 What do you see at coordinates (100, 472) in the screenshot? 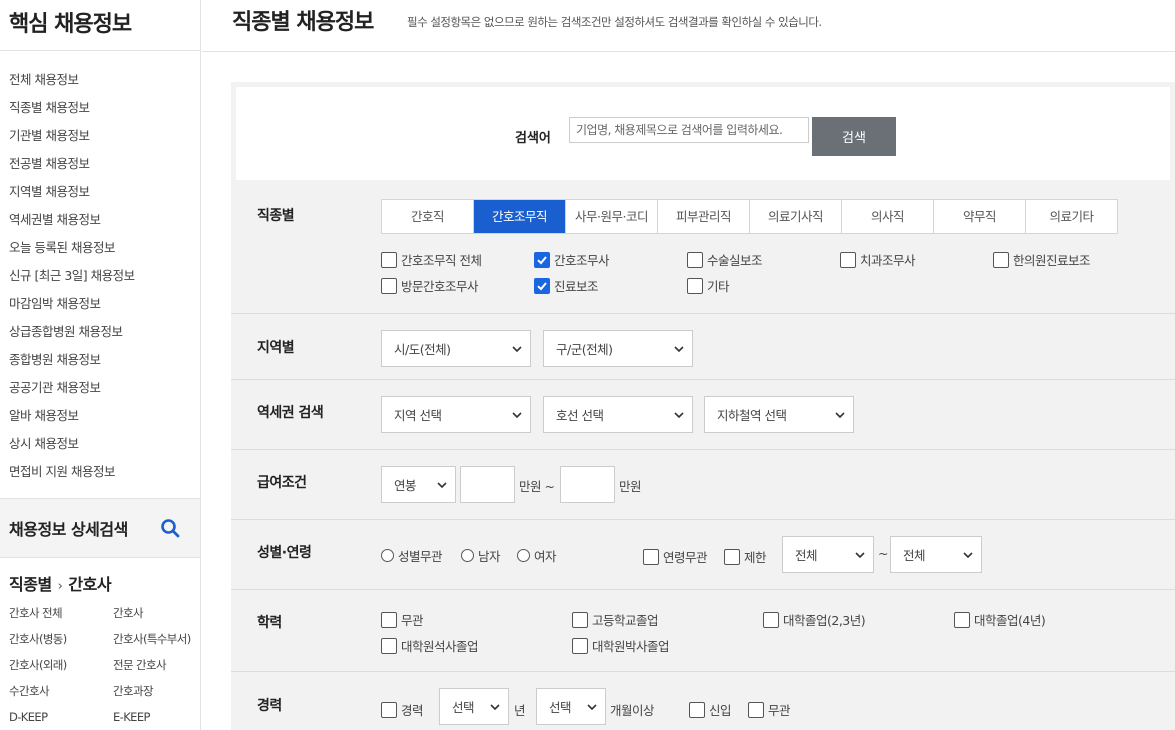
I see `sidebar-item-interview-fee: 면접비 지원 채용정보` at bounding box center [100, 472].